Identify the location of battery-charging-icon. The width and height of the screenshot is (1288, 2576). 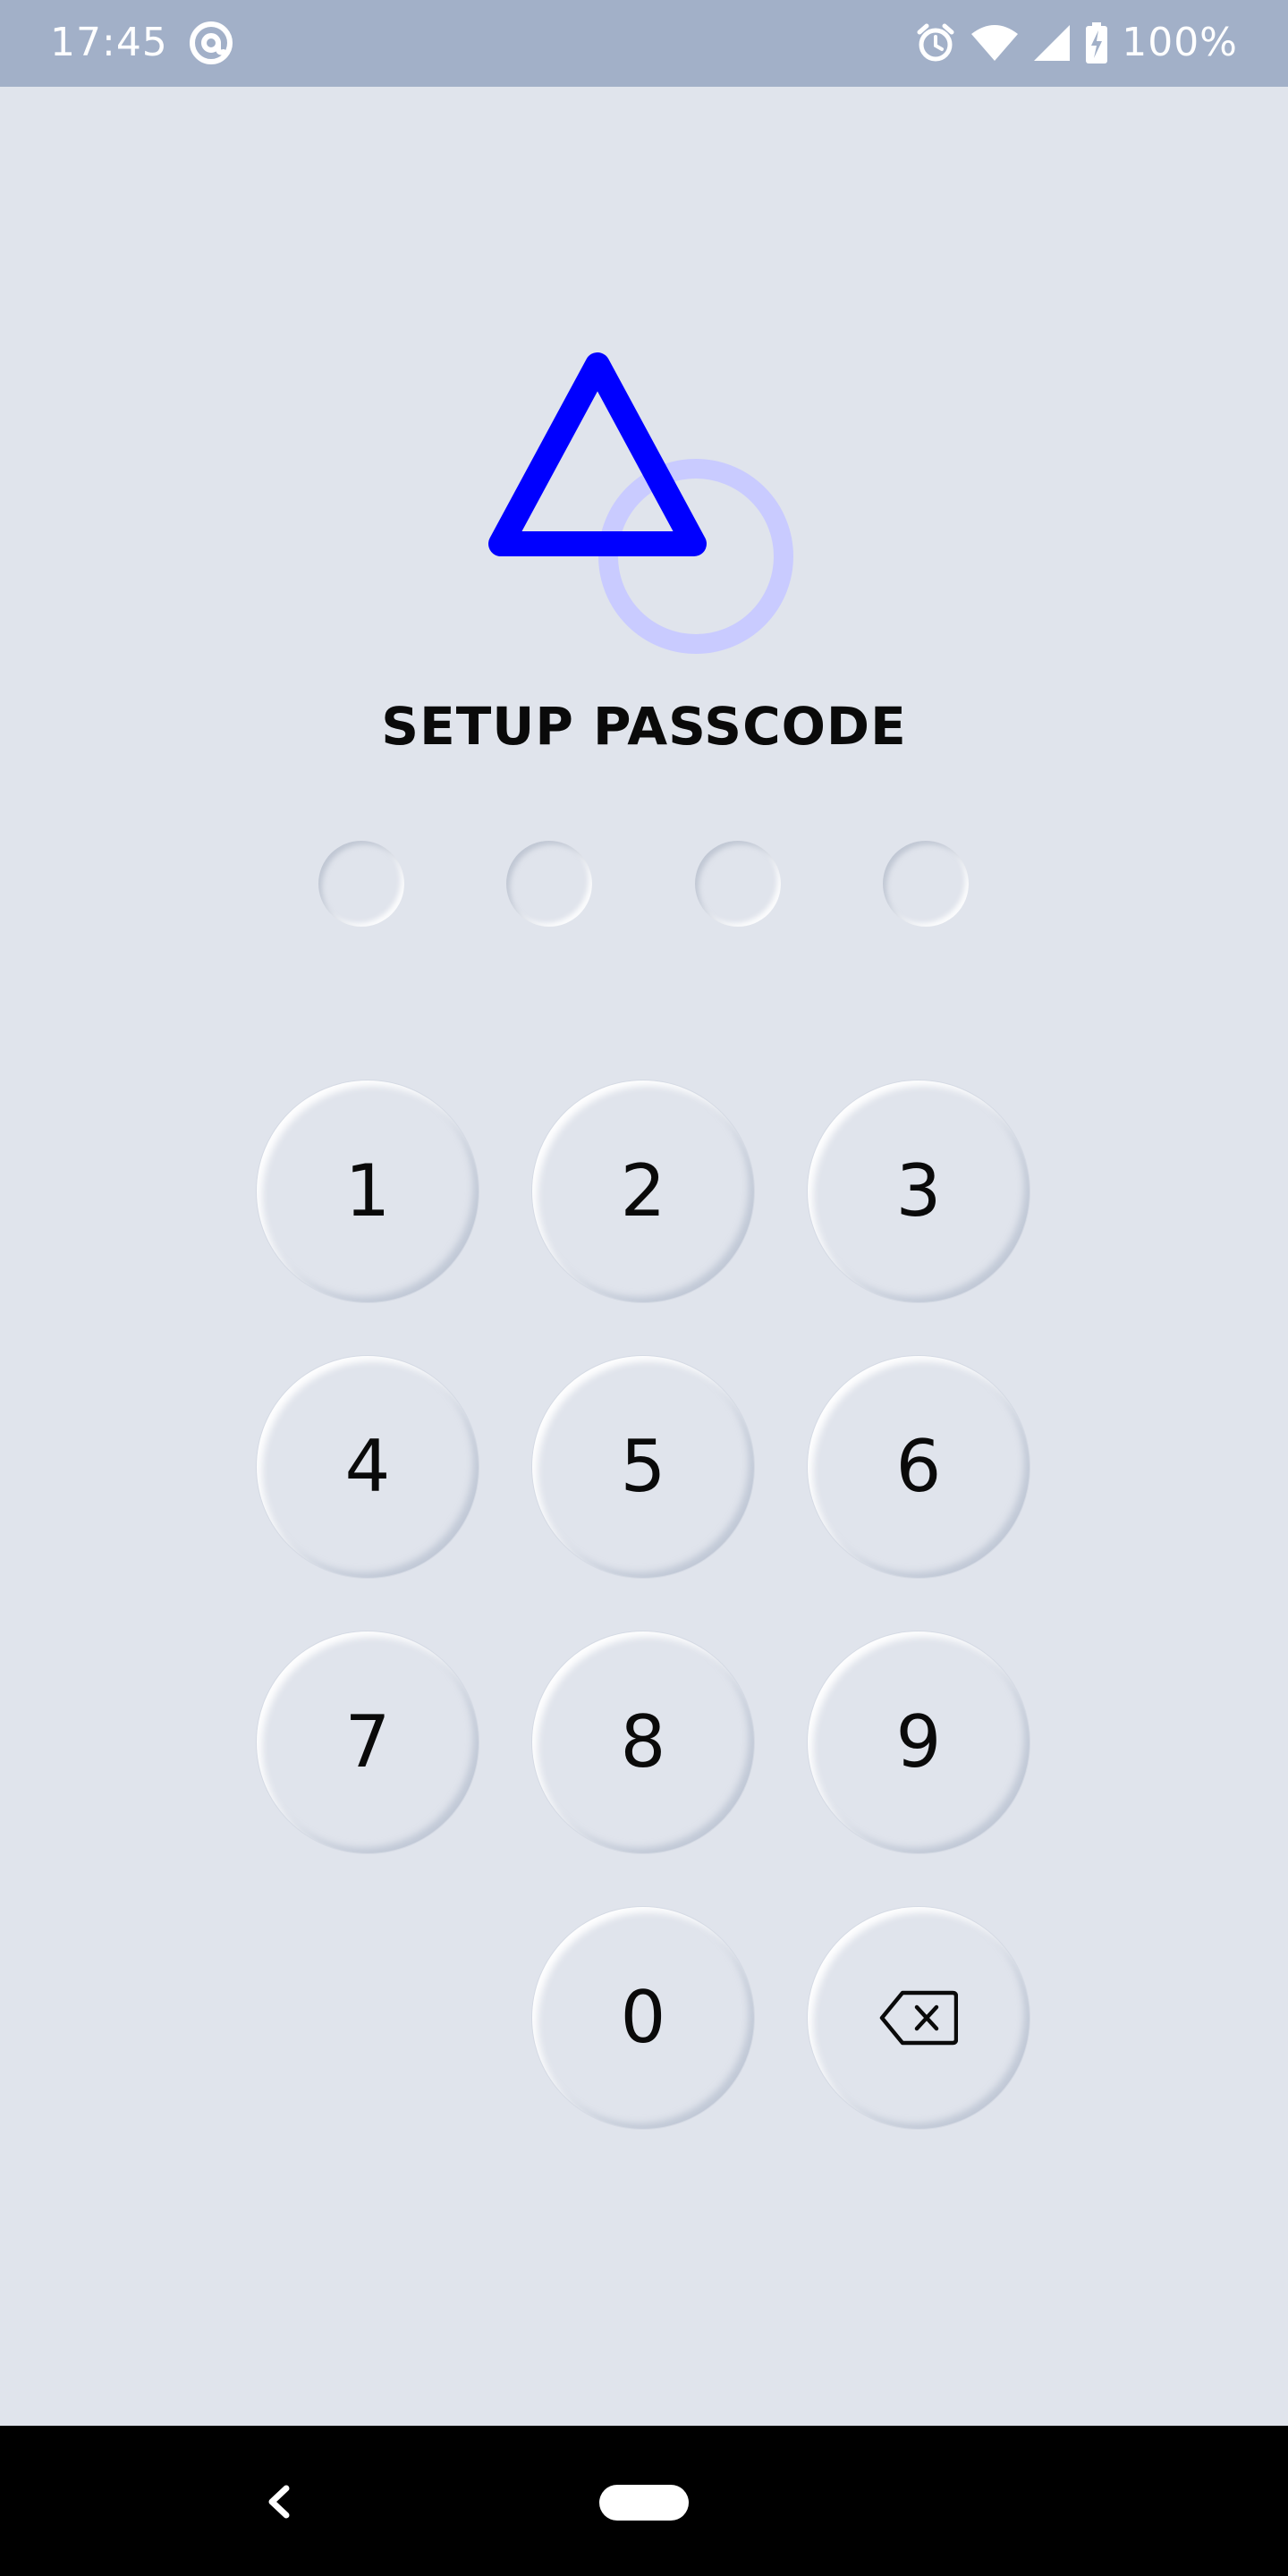
(1097, 43).